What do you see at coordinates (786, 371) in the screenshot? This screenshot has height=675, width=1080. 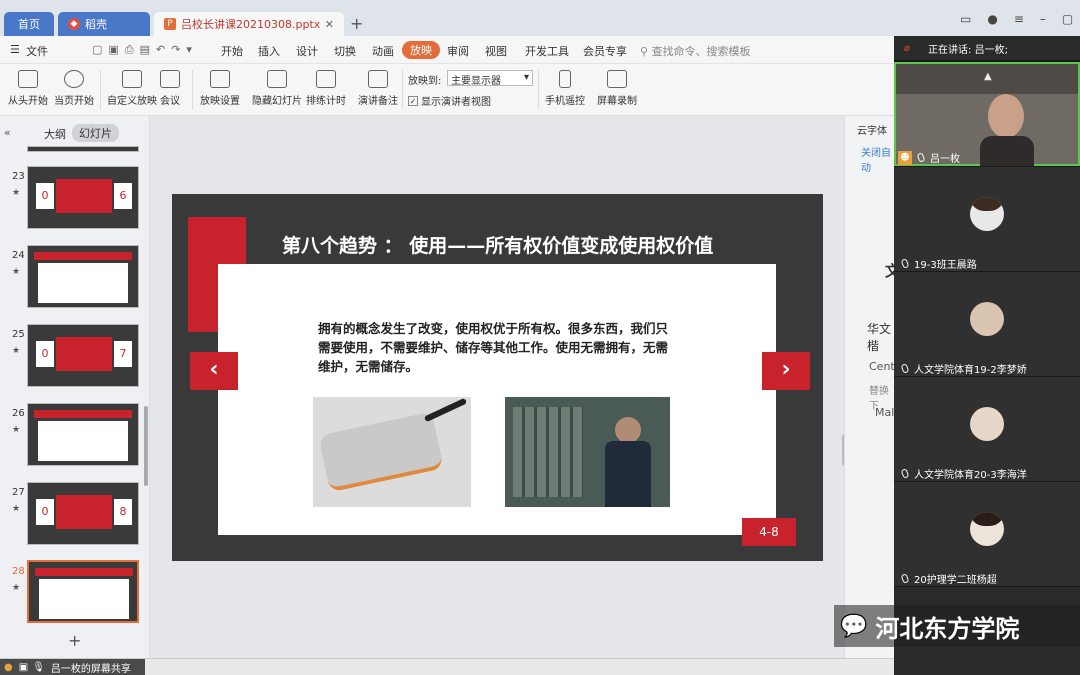 I see `next-arrow-icon: ›` at bounding box center [786, 371].